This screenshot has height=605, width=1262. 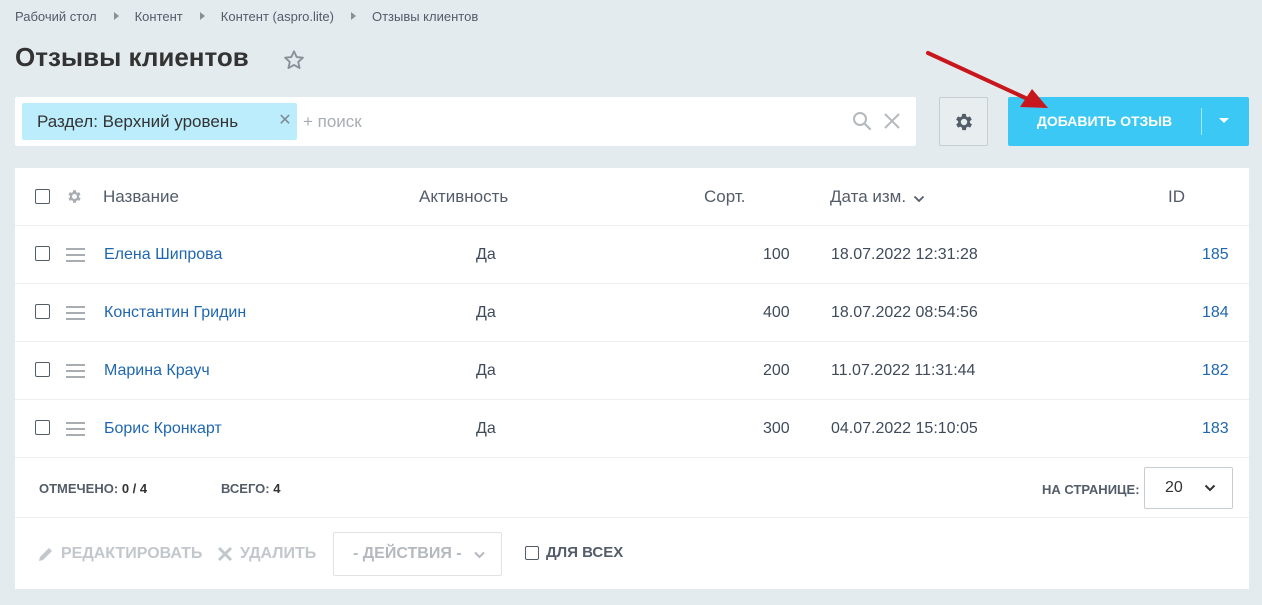 I want to click on column-header-name: Название, so click(x=141, y=197).